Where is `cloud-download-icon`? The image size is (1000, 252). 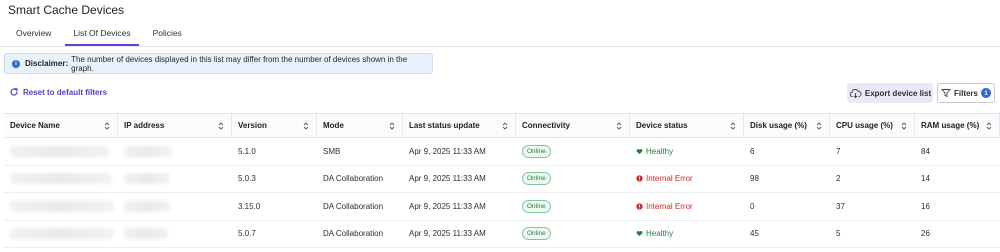 cloud-download-icon is located at coordinates (855, 93).